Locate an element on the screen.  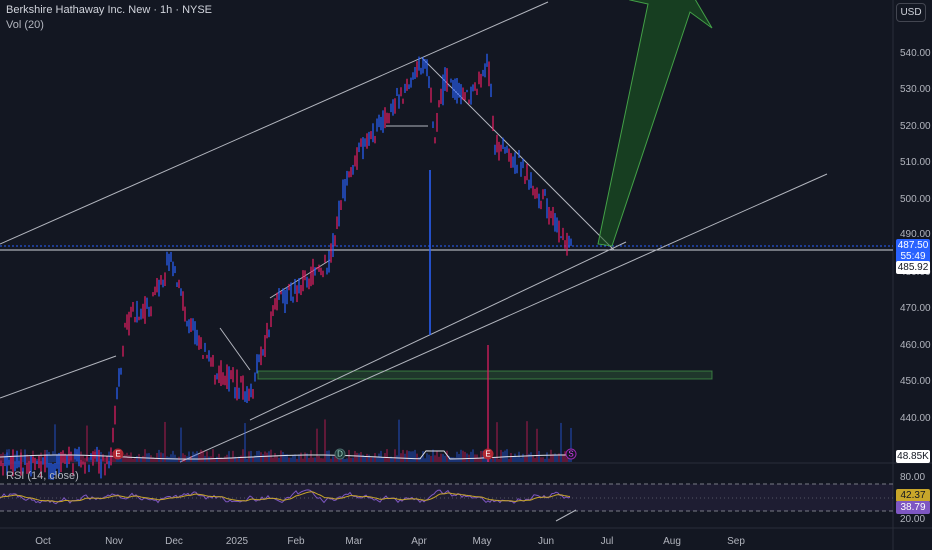
short-trendline is located at coordinates (235, 349).